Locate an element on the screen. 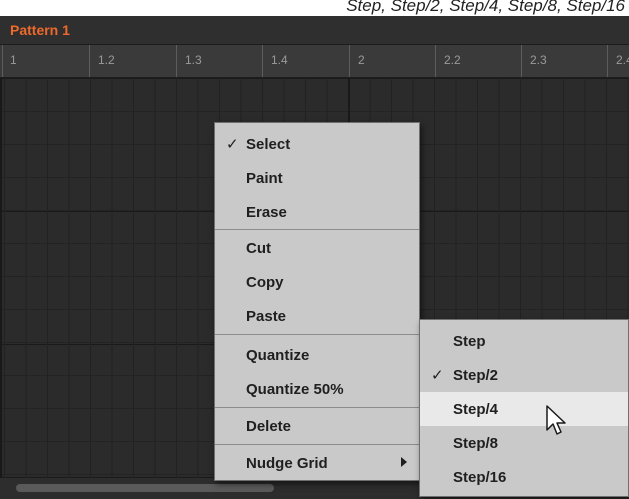 Image resolution: width=629 pixels, height=499 pixels. menu-item-paint: Paint is located at coordinates (317, 178).